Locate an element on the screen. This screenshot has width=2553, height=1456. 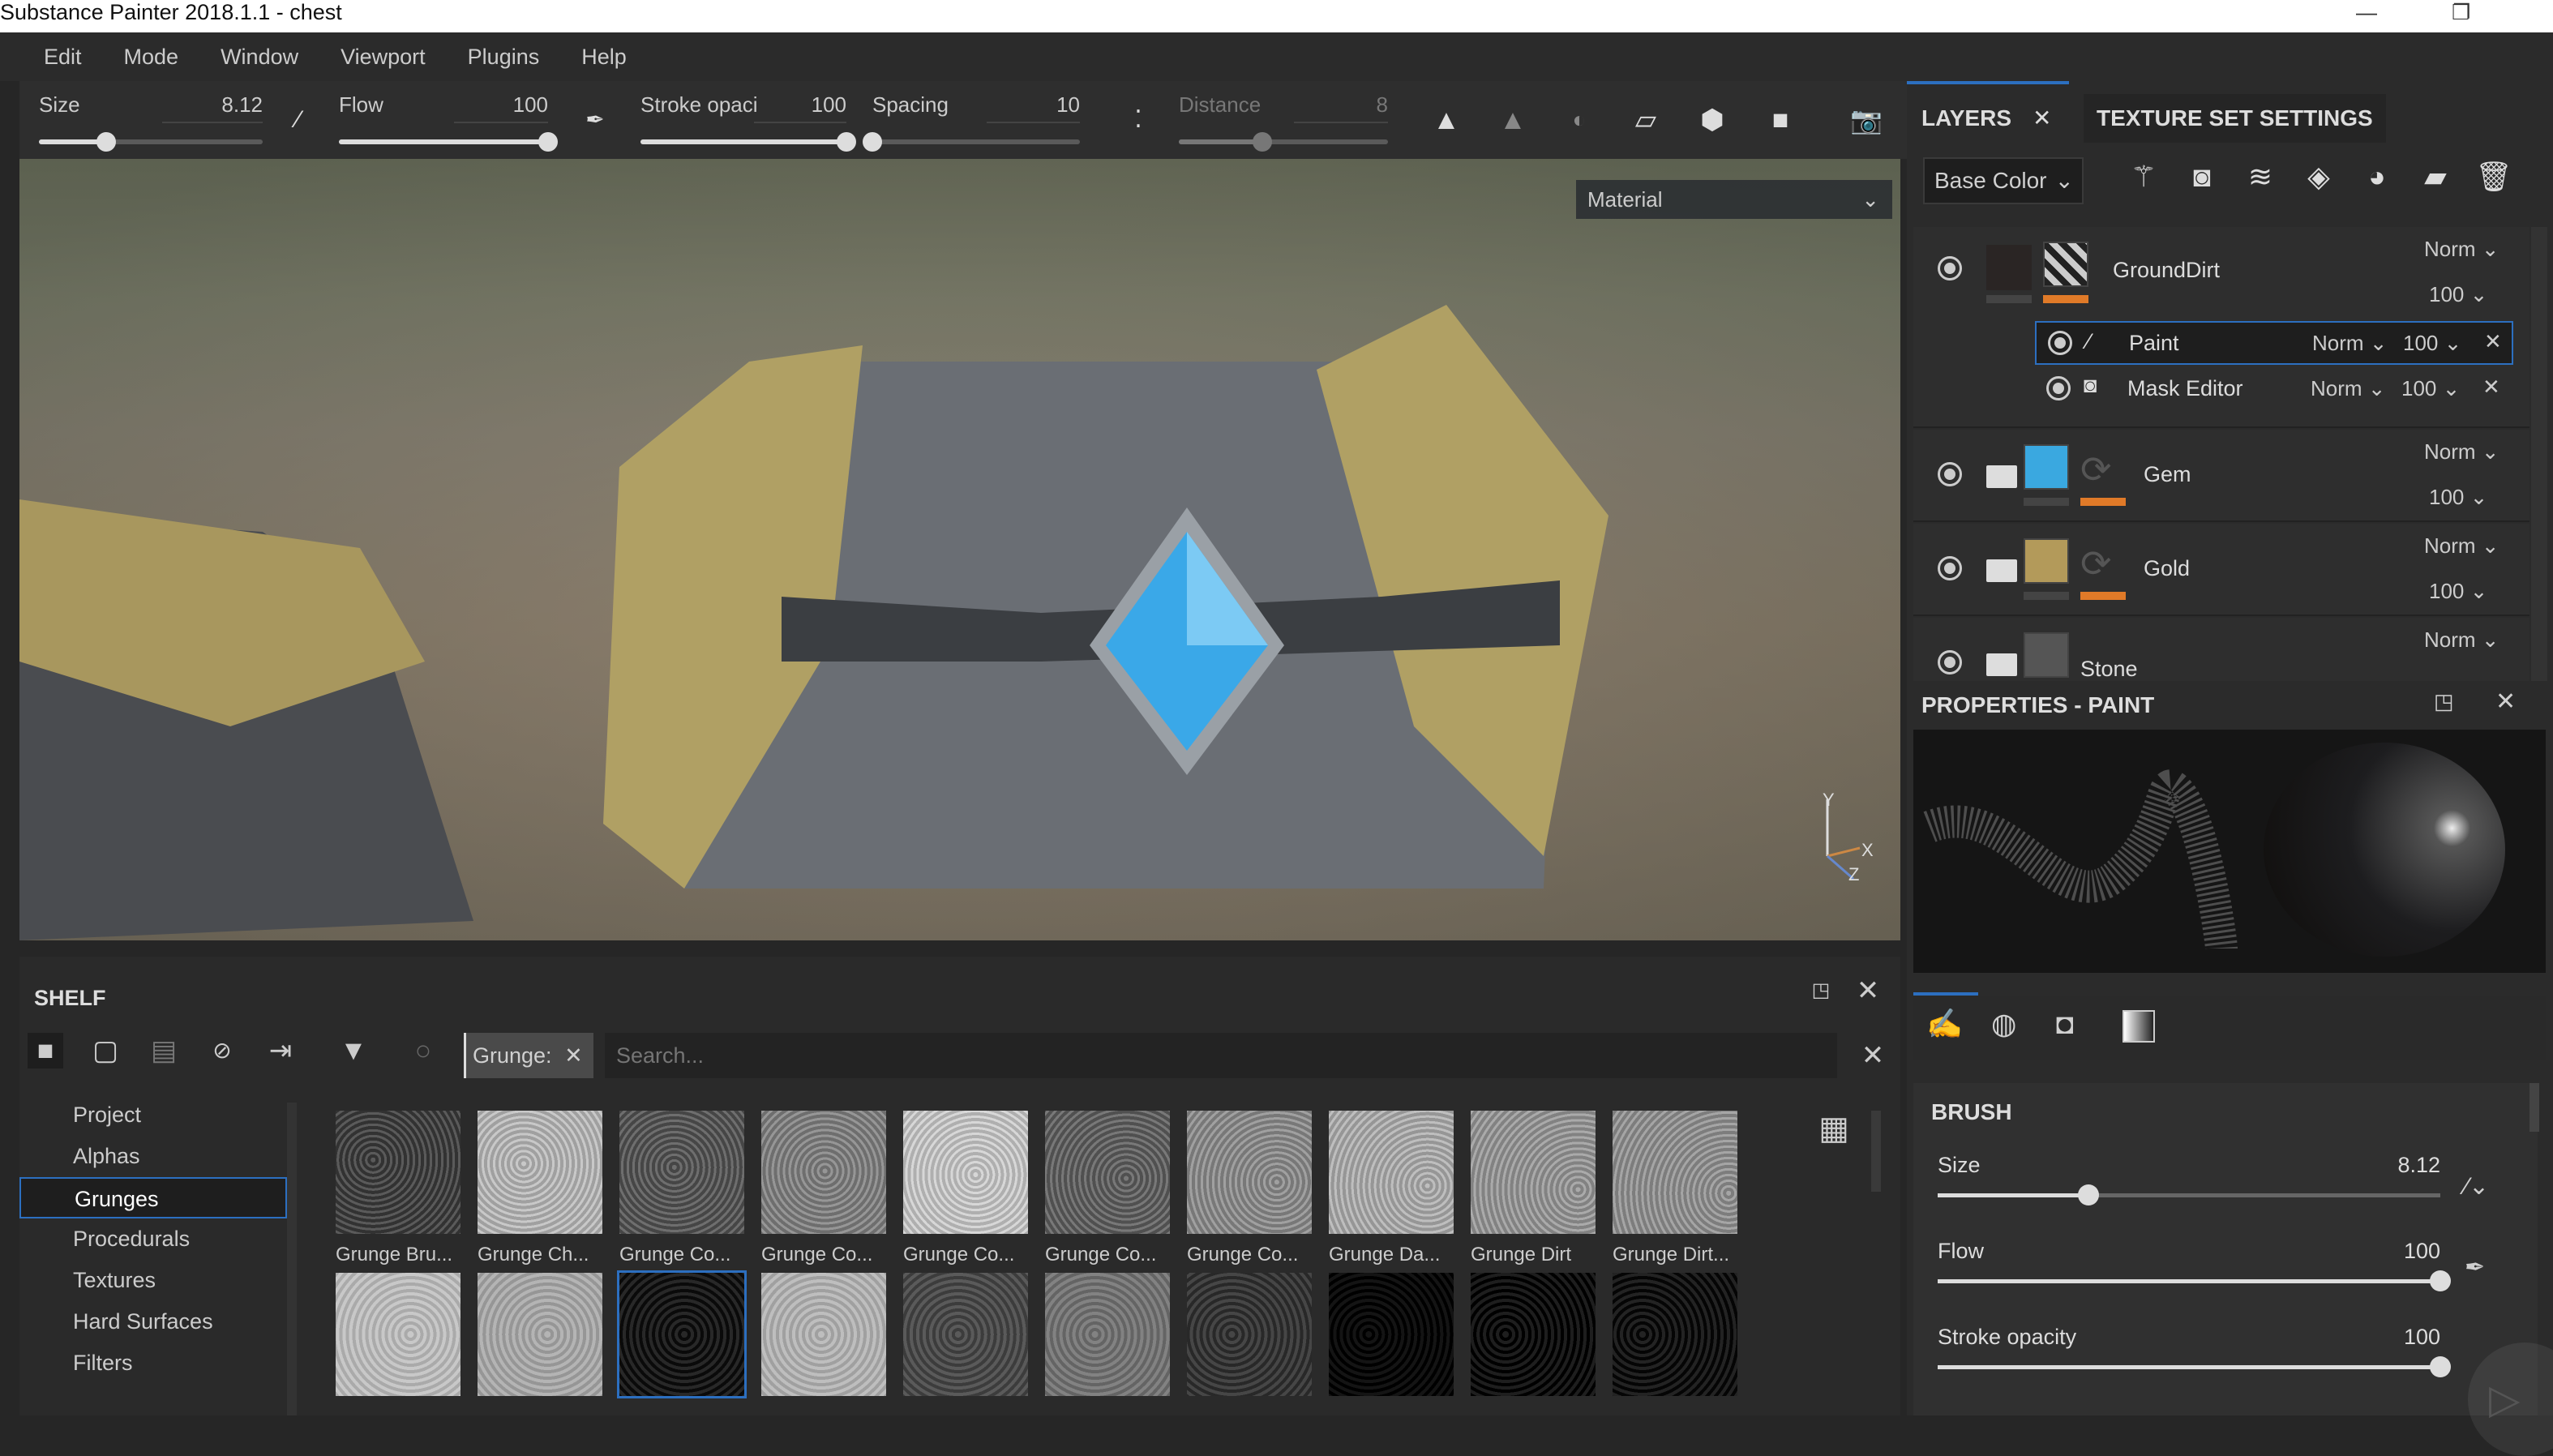
shelf-category-project: Project is located at coordinates (153, 1115).